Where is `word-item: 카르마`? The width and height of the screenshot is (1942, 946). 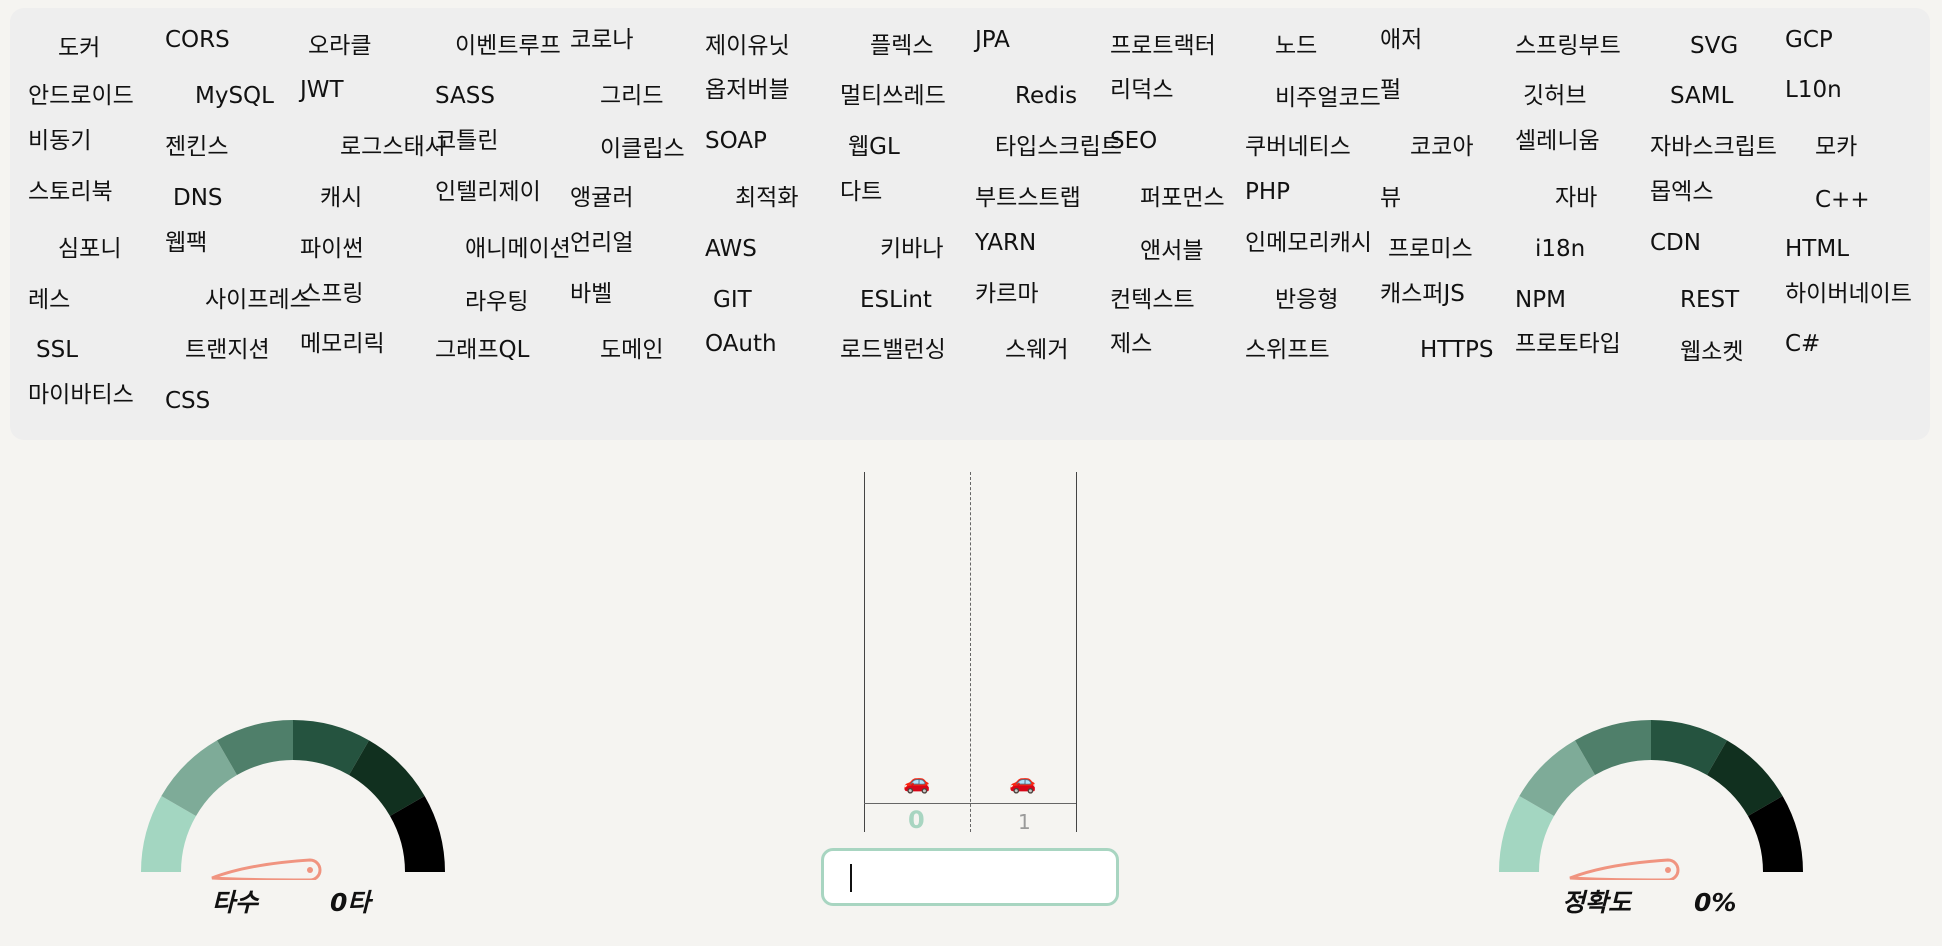
word-item: 카르마 is located at coordinates (1007, 294).